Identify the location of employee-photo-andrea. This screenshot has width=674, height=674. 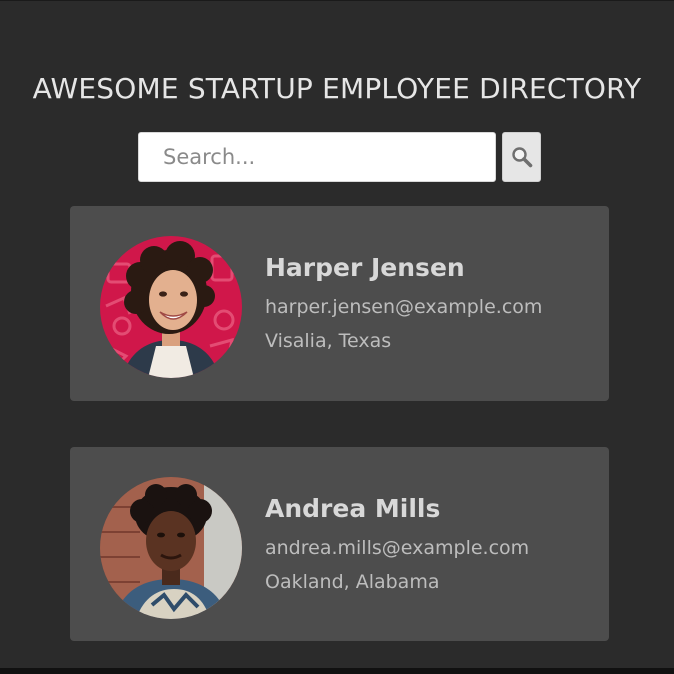
(171, 548).